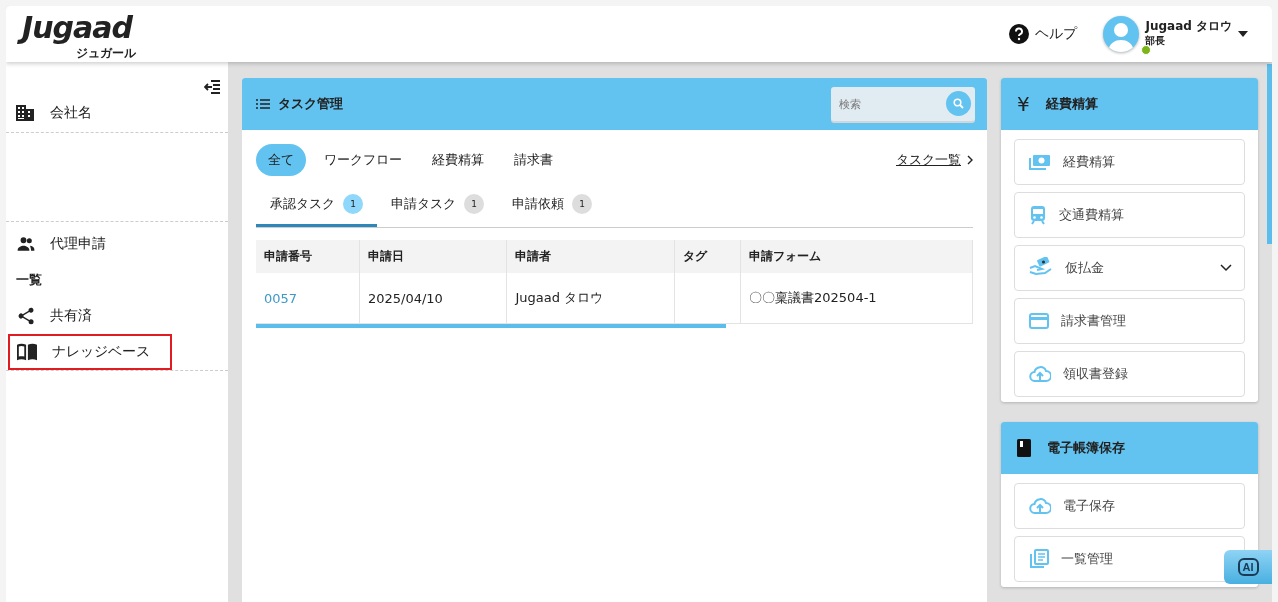 The image size is (1278, 602). I want to click on card-icon, so click(1039, 321).